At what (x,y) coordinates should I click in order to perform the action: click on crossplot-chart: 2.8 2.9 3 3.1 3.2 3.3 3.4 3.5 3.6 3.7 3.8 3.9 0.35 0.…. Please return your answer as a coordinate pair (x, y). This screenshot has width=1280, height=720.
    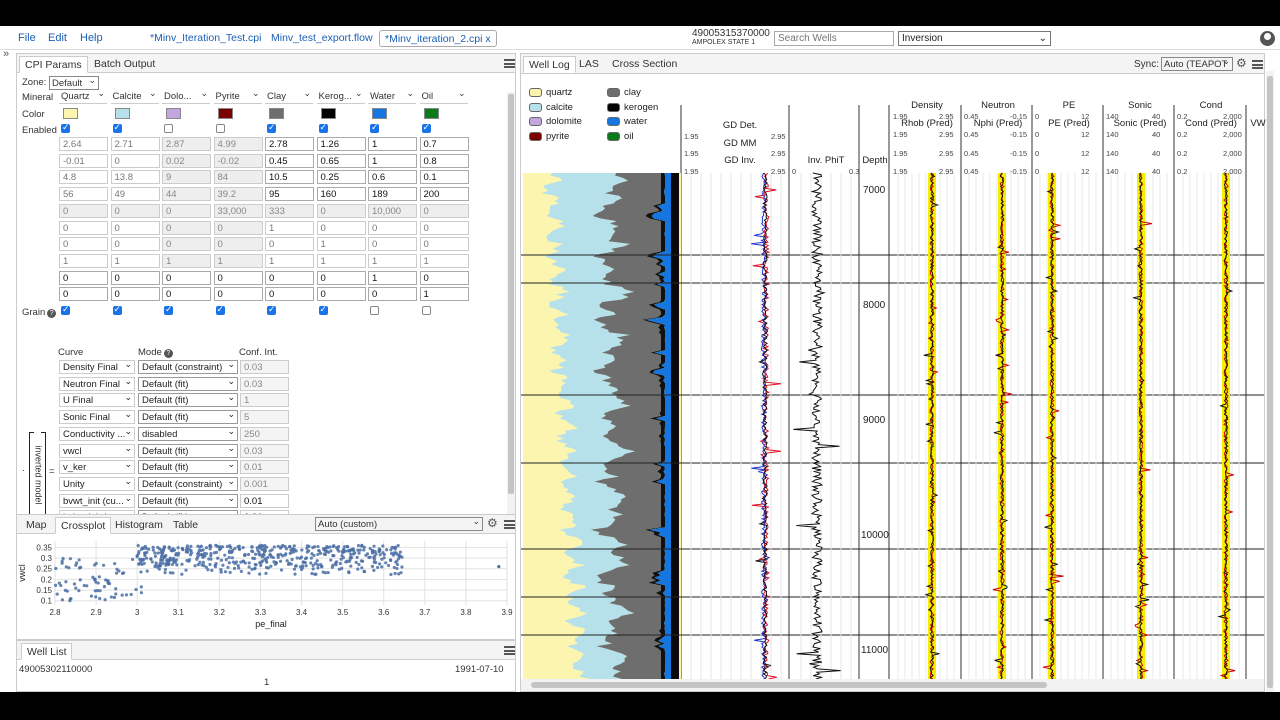
    Looking at the image, I should click on (266, 588).